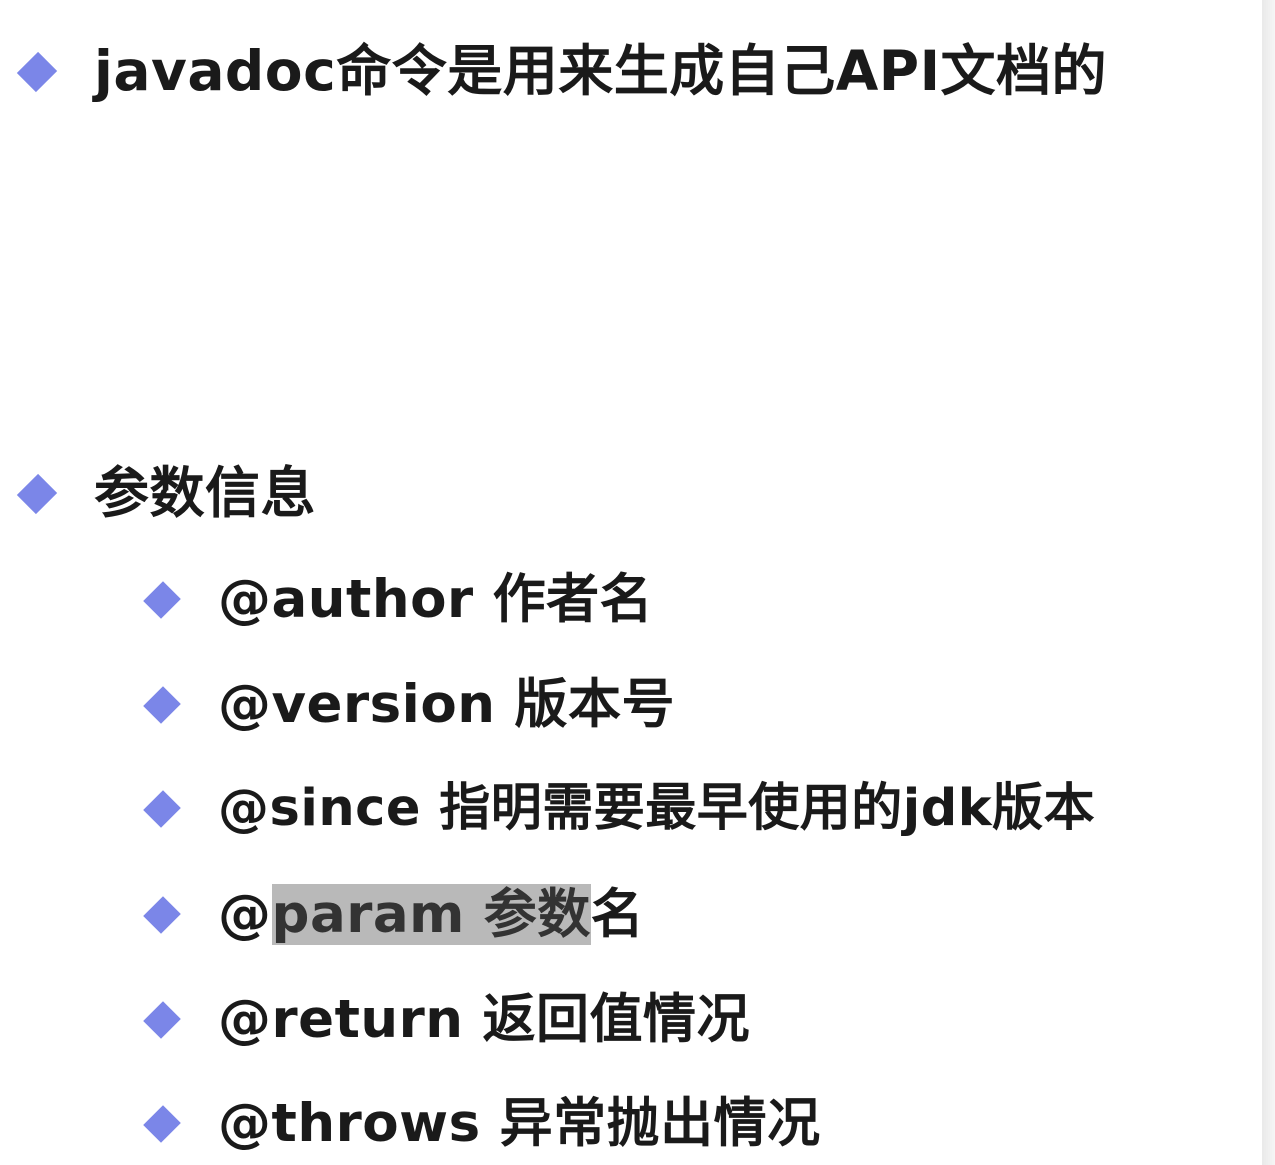 Image resolution: width=1275 pixels, height=1165 pixels. I want to click on bullet-author: @author 作者名, so click(398, 599).